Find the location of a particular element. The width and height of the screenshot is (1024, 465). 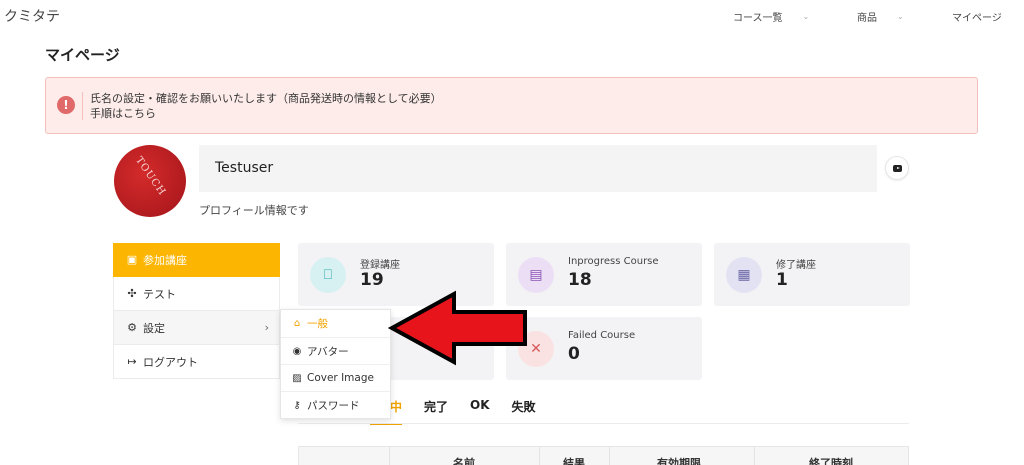

sidebar-item-logout: ↦ ログアウト is located at coordinates (196, 362).